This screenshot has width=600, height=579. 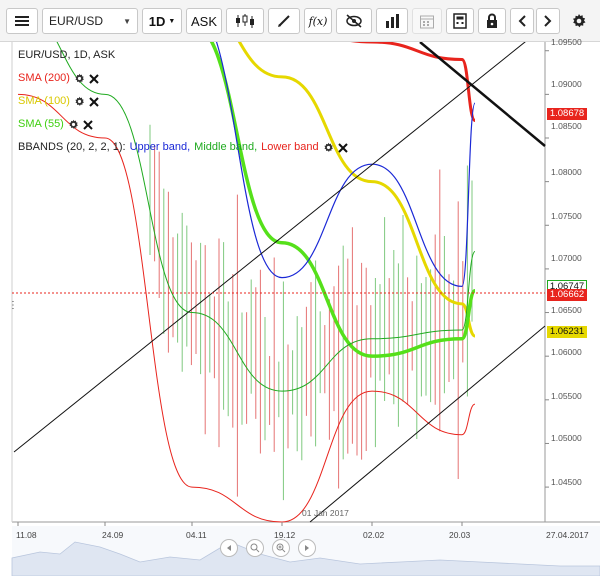 I want to click on sma100-price-tag: 1.06231, so click(x=567, y=332).